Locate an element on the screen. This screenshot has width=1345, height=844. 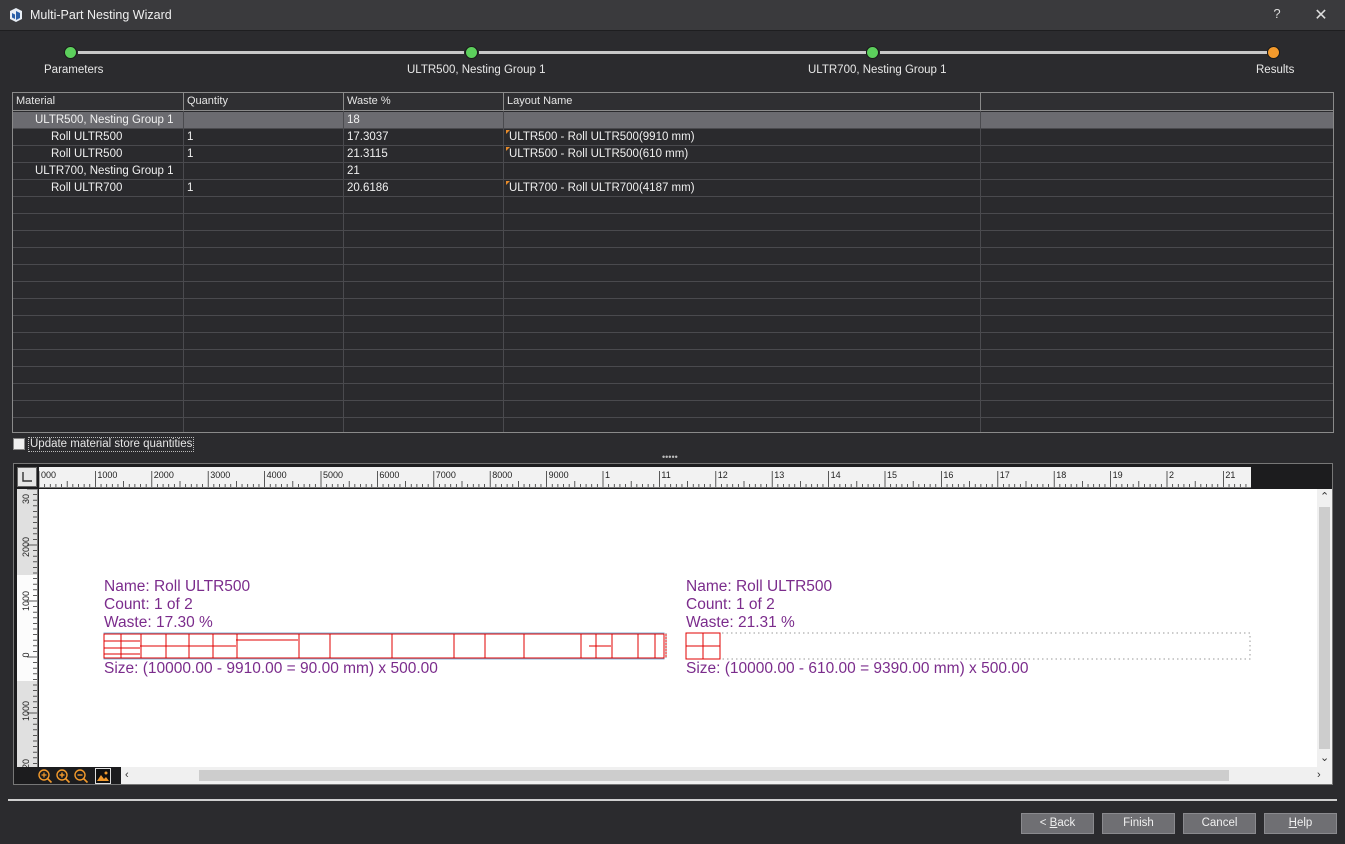
grid-header: Material Quantity Waste % Layout Name is located at coordinates (673, 102).